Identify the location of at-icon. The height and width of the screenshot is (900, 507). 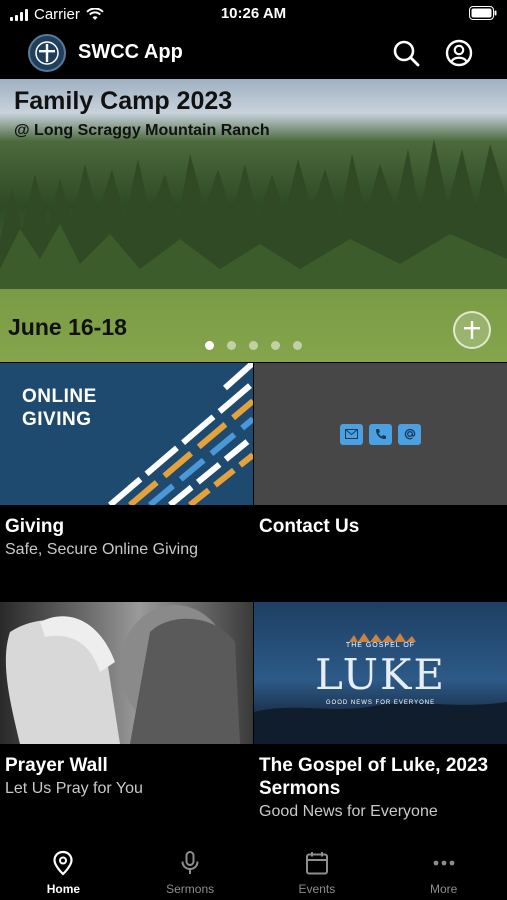
(409, 434).